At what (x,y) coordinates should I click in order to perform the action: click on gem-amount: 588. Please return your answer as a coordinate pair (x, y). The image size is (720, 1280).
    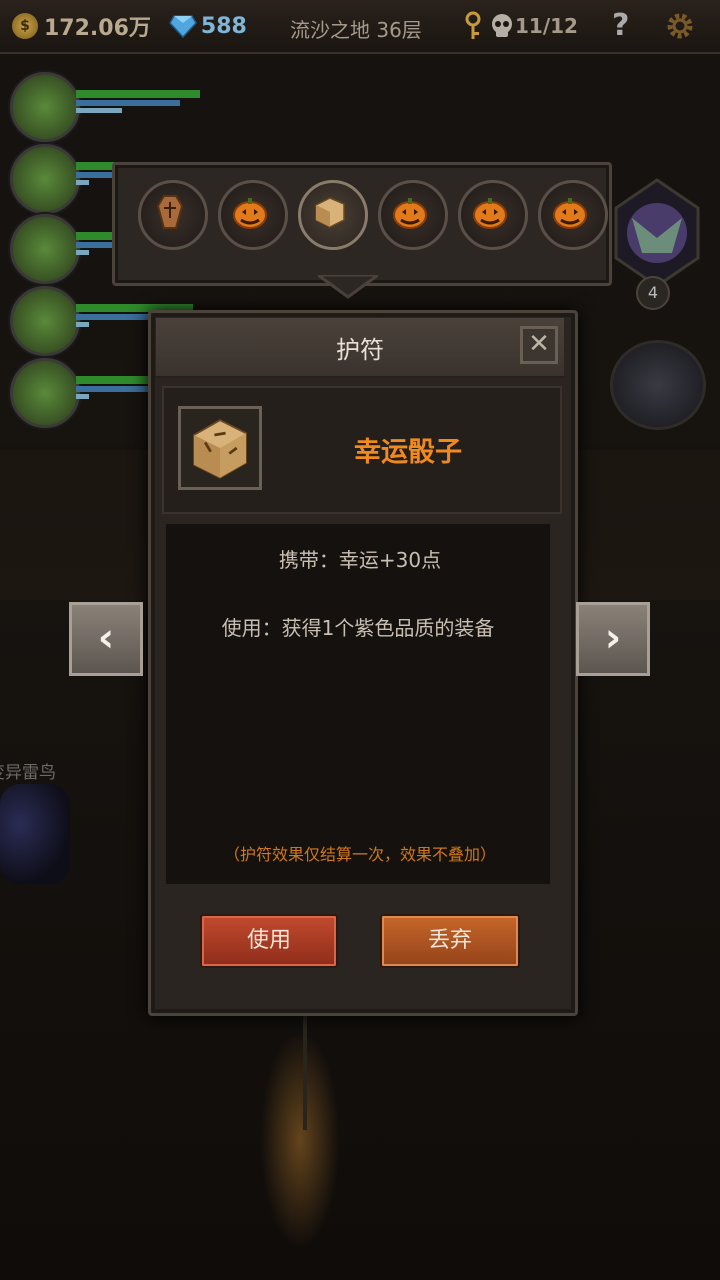
    Looking at the image, I should click on (223, 26).